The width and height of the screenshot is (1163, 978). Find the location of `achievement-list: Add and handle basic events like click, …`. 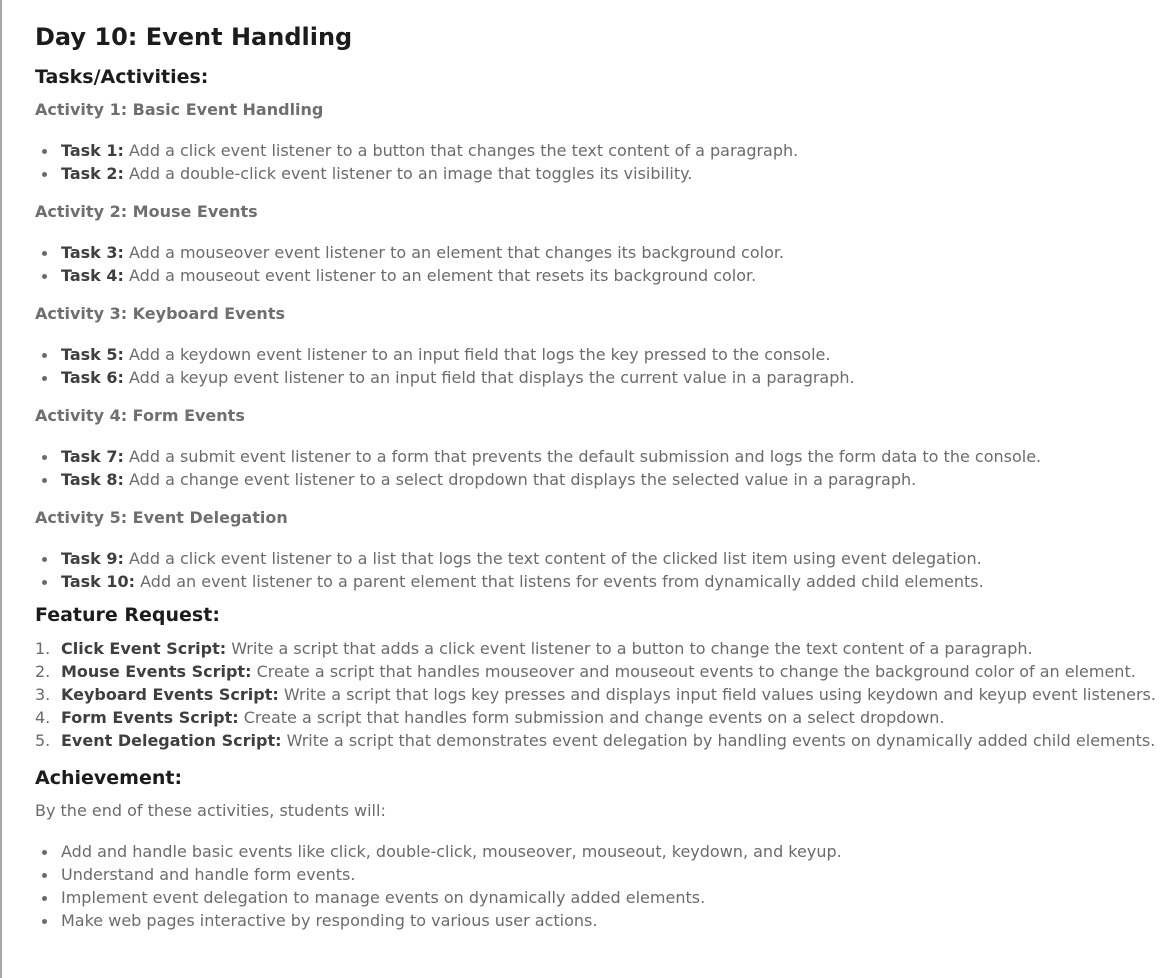

achievement-list: Add and handle basic events like click, … is located at coordinates (595, 886).